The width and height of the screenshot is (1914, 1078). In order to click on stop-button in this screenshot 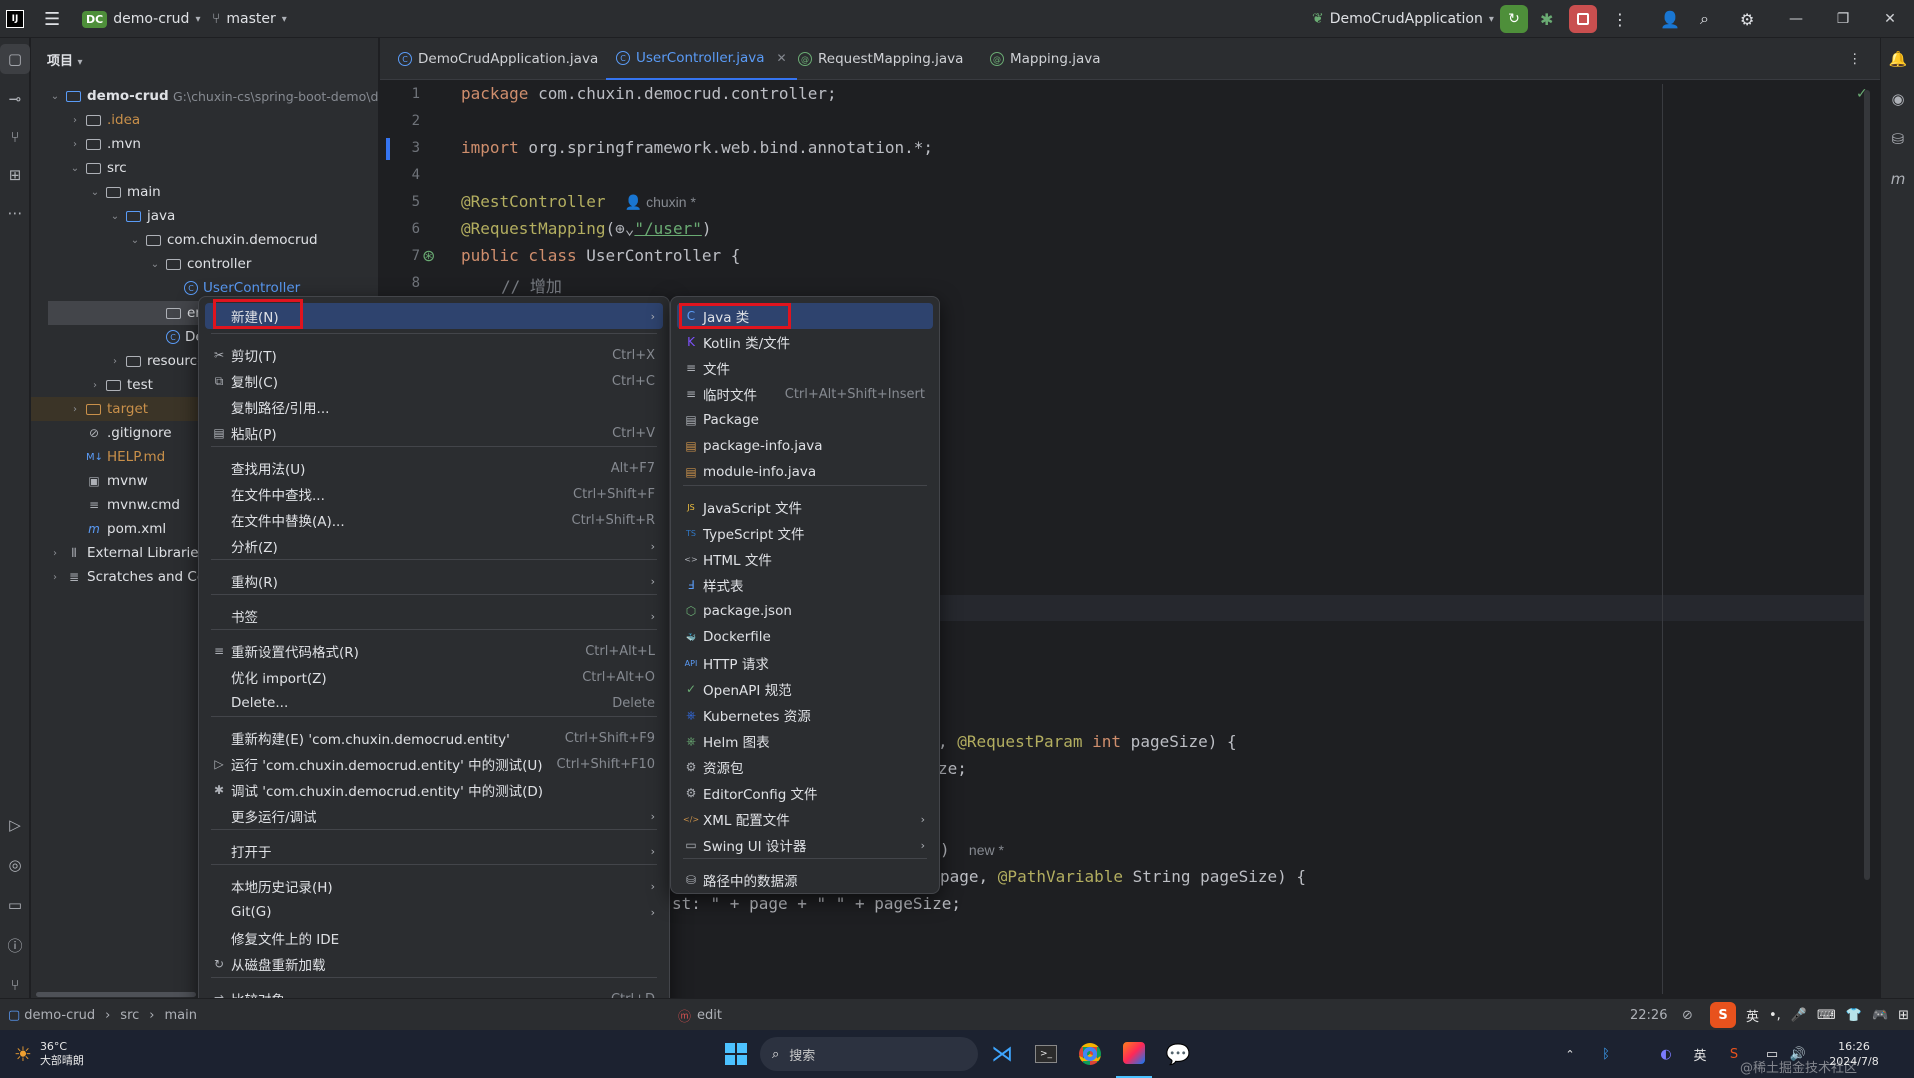, I will do `click(1583, 19)`.